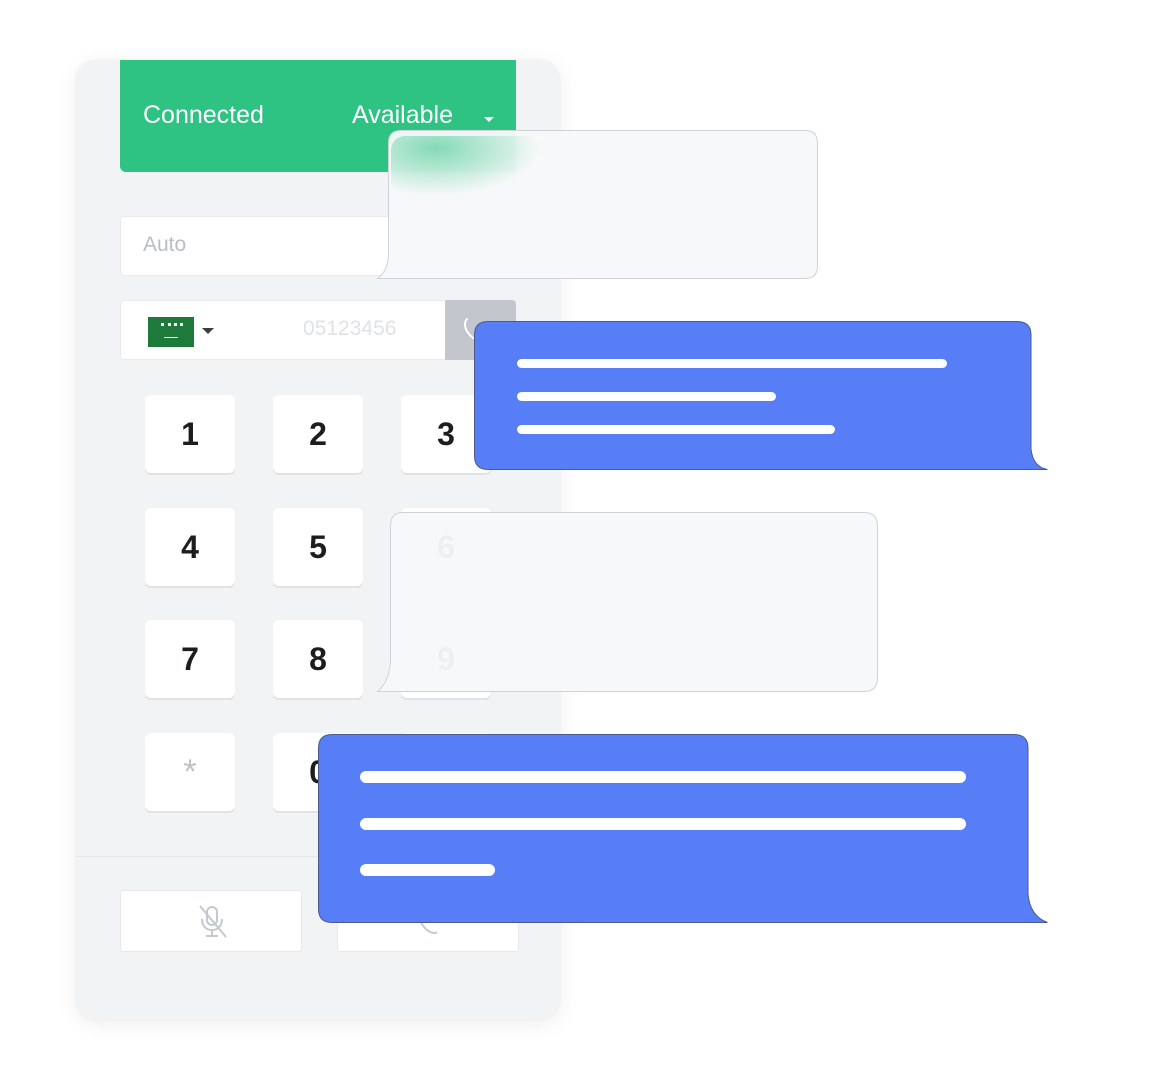 The image size is (1150, 1080). Describe the element at coordinates (318, 547) in the screenshot. I see `key-5: 5` at that location.